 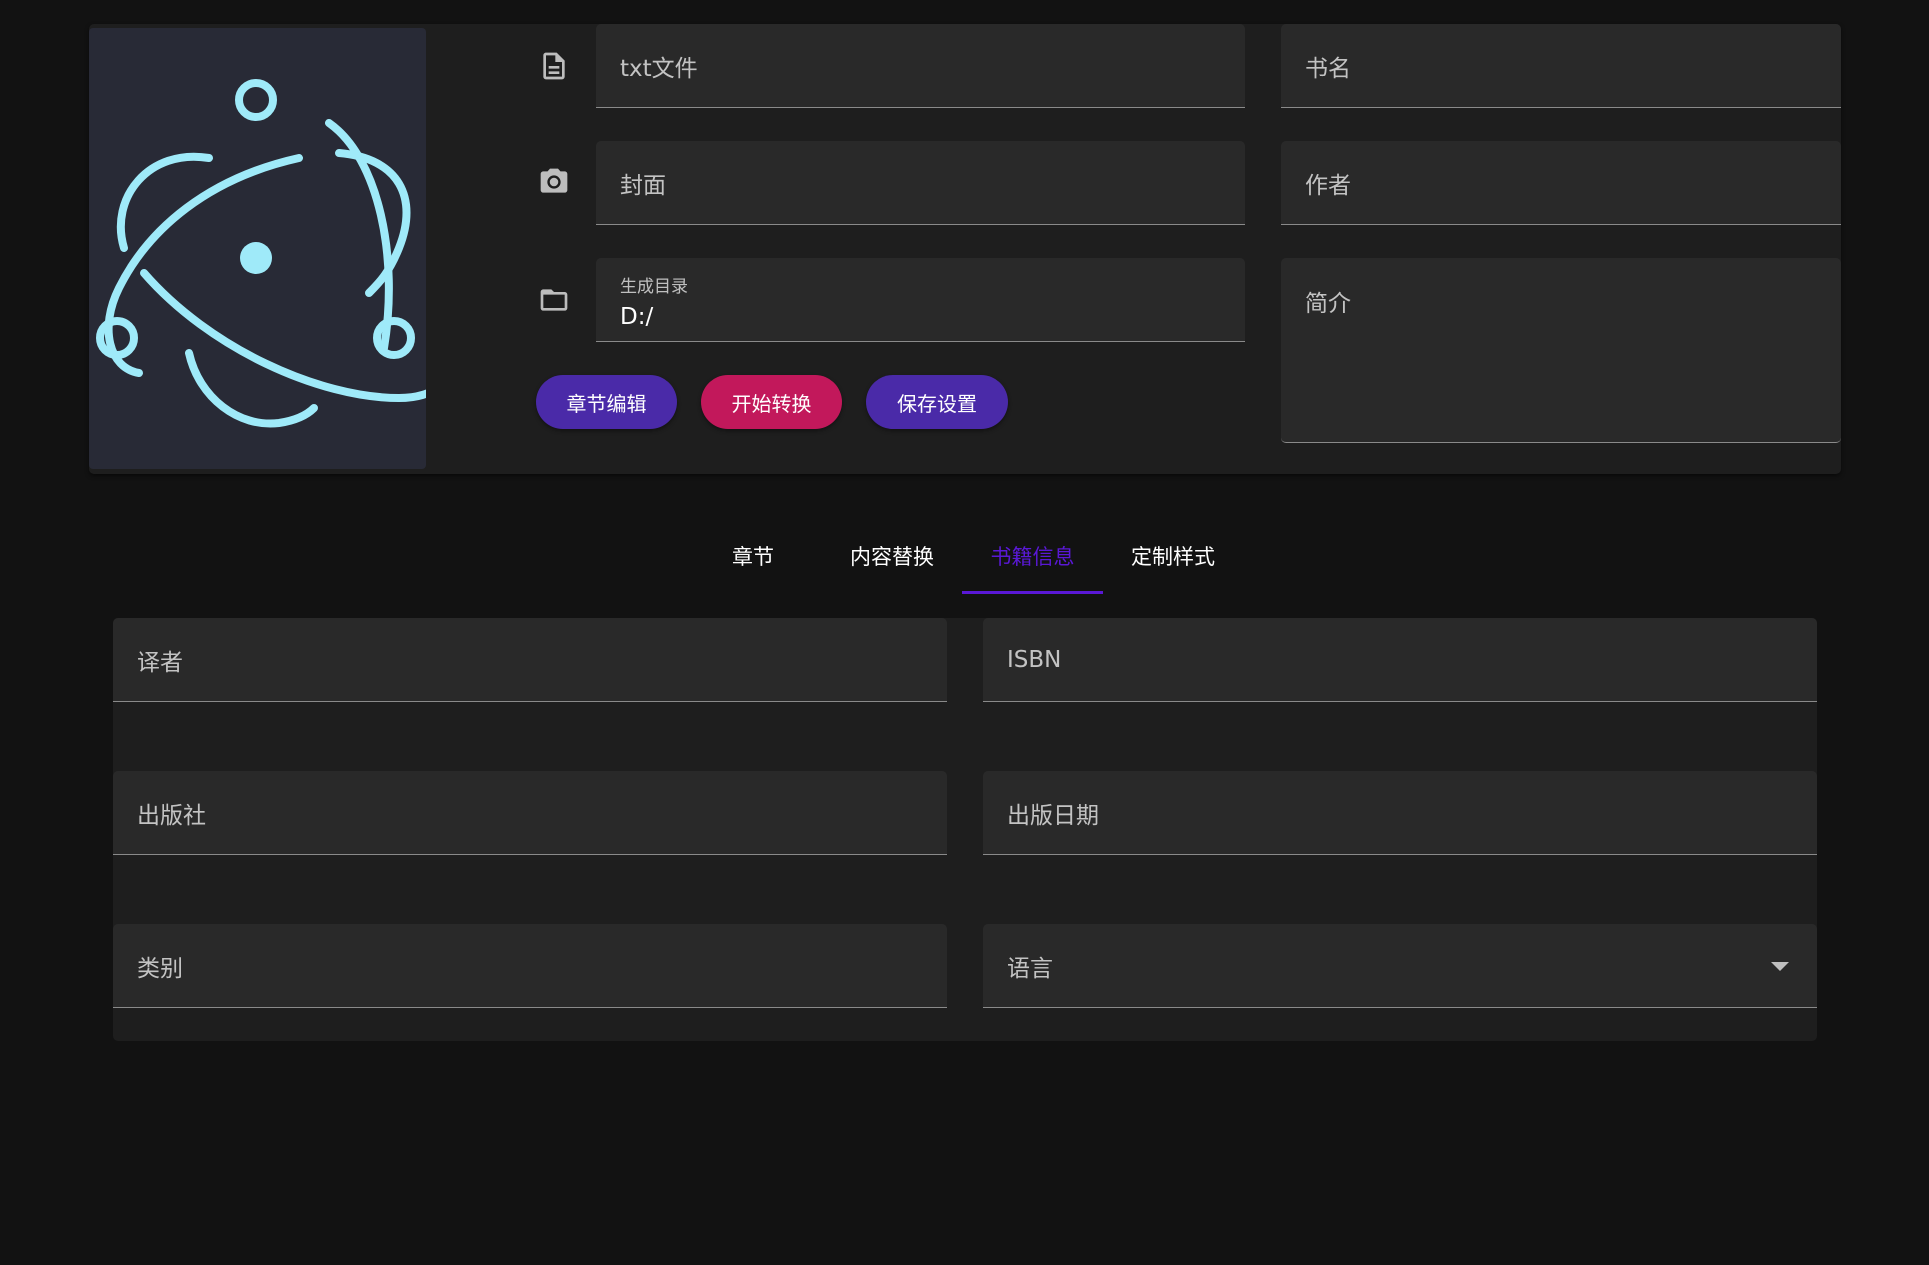 I want to click on category-placeholder: 类别, so click(x=160, y=968).